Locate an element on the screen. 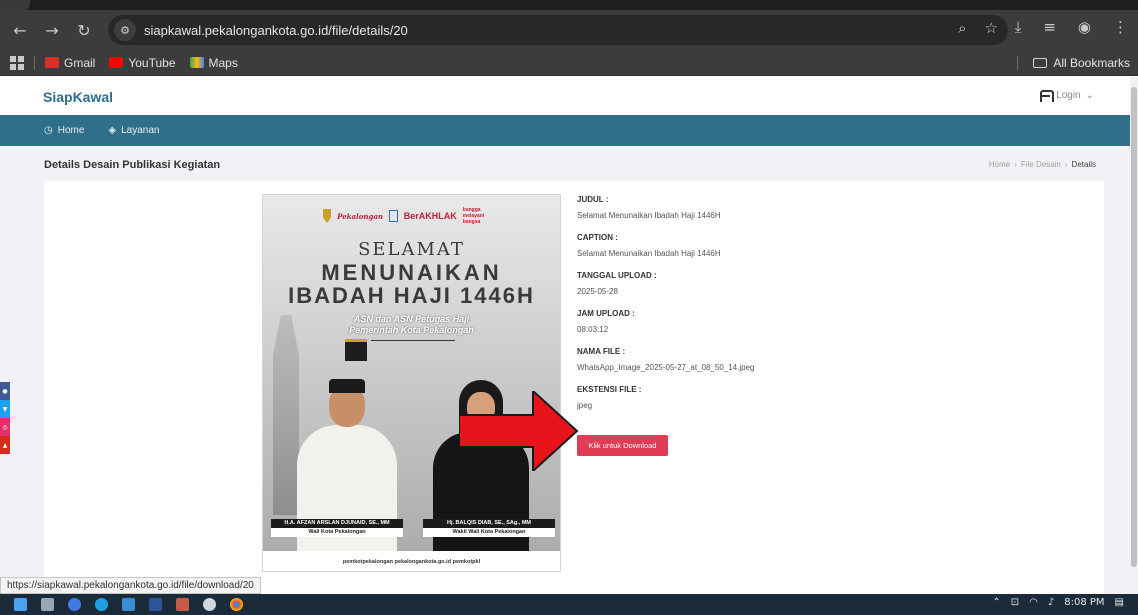  breadcrumb-file-desain: File Desain is located at coordinates (1041, 164).